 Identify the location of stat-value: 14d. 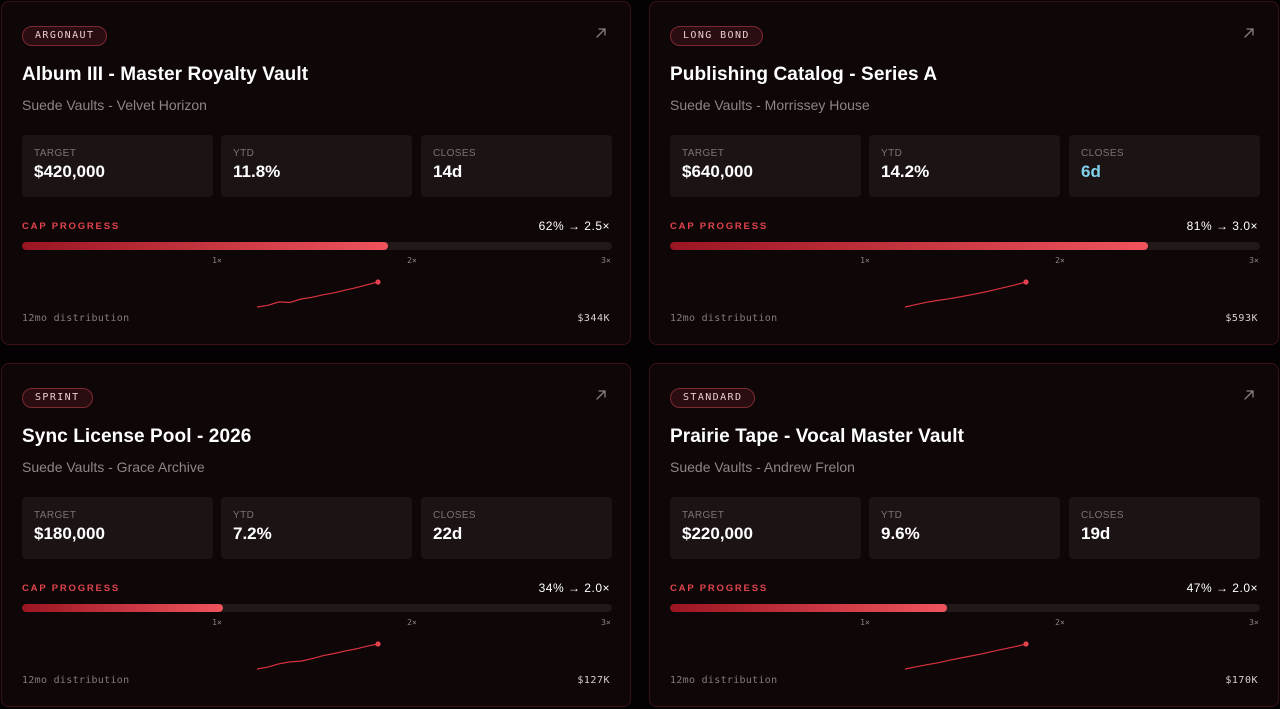
(448, 171).